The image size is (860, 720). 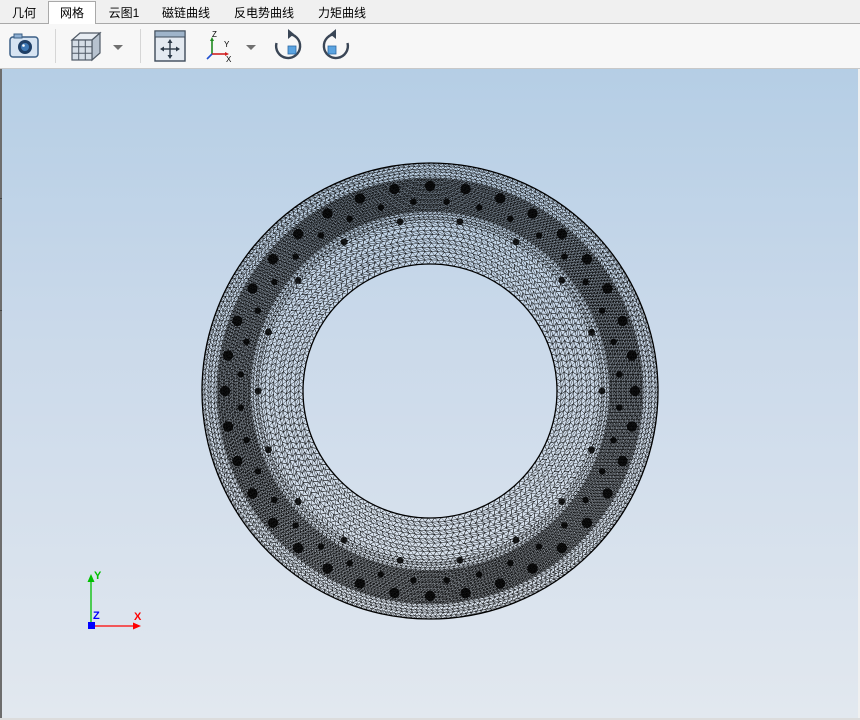 I want to click on rotate-clockwise-icon, so click(x=288, y=44).